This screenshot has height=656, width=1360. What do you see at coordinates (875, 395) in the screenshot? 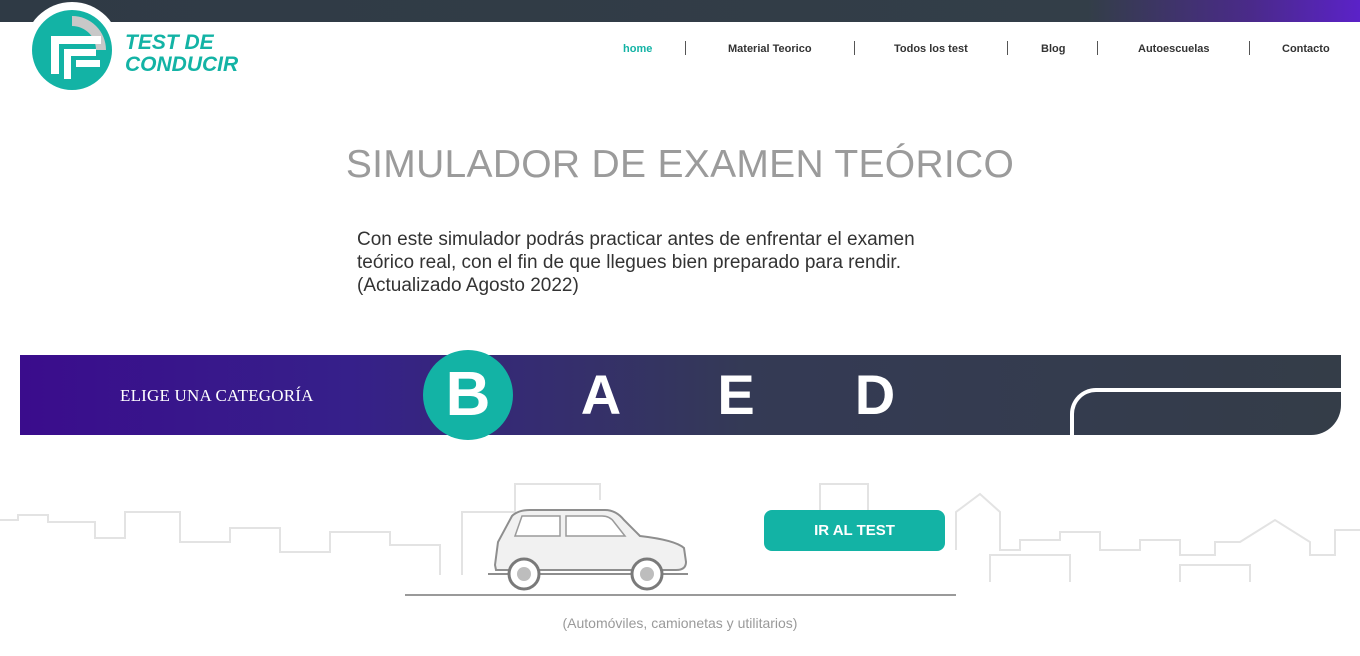
I see `category-d-button: D` at bounding box center [875, 395].